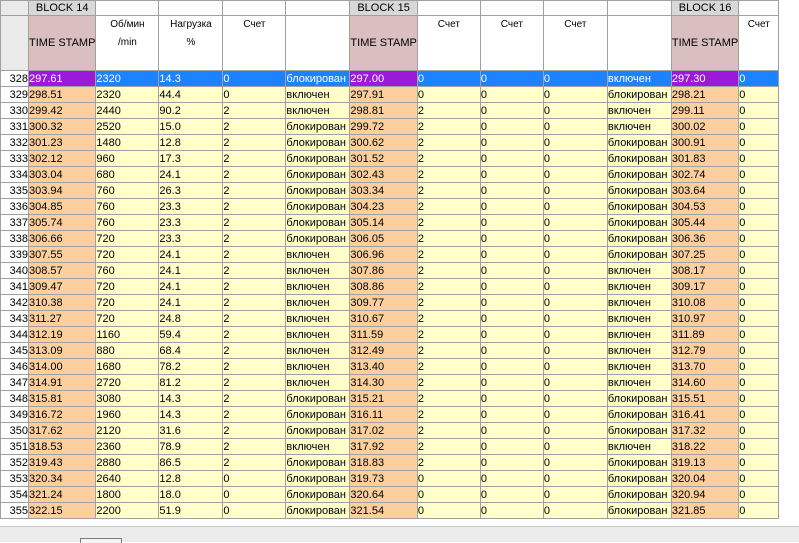 The image size is (799, 543). What do you see at coordinates (191, 446) in the screenshot?
I see `load-cell: 78.9` at bounding box center [191, 446].